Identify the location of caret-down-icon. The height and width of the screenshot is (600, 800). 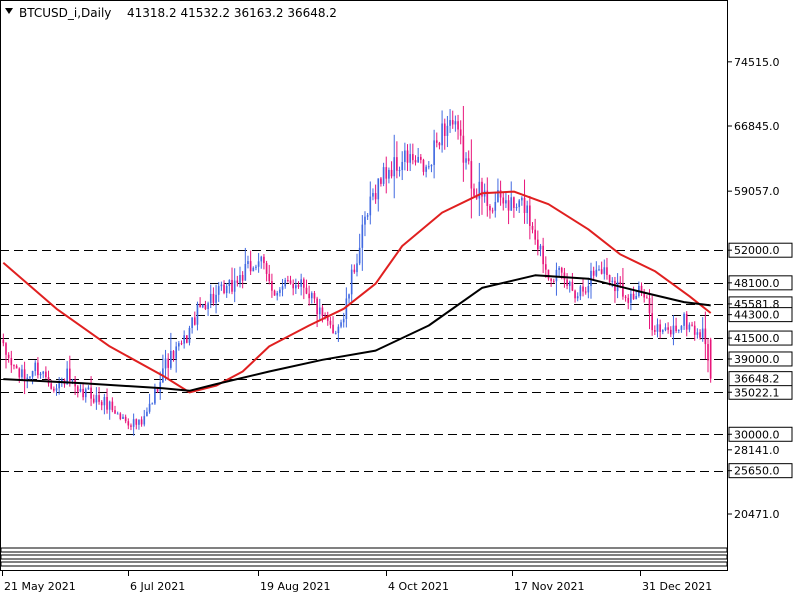
(9, 11).